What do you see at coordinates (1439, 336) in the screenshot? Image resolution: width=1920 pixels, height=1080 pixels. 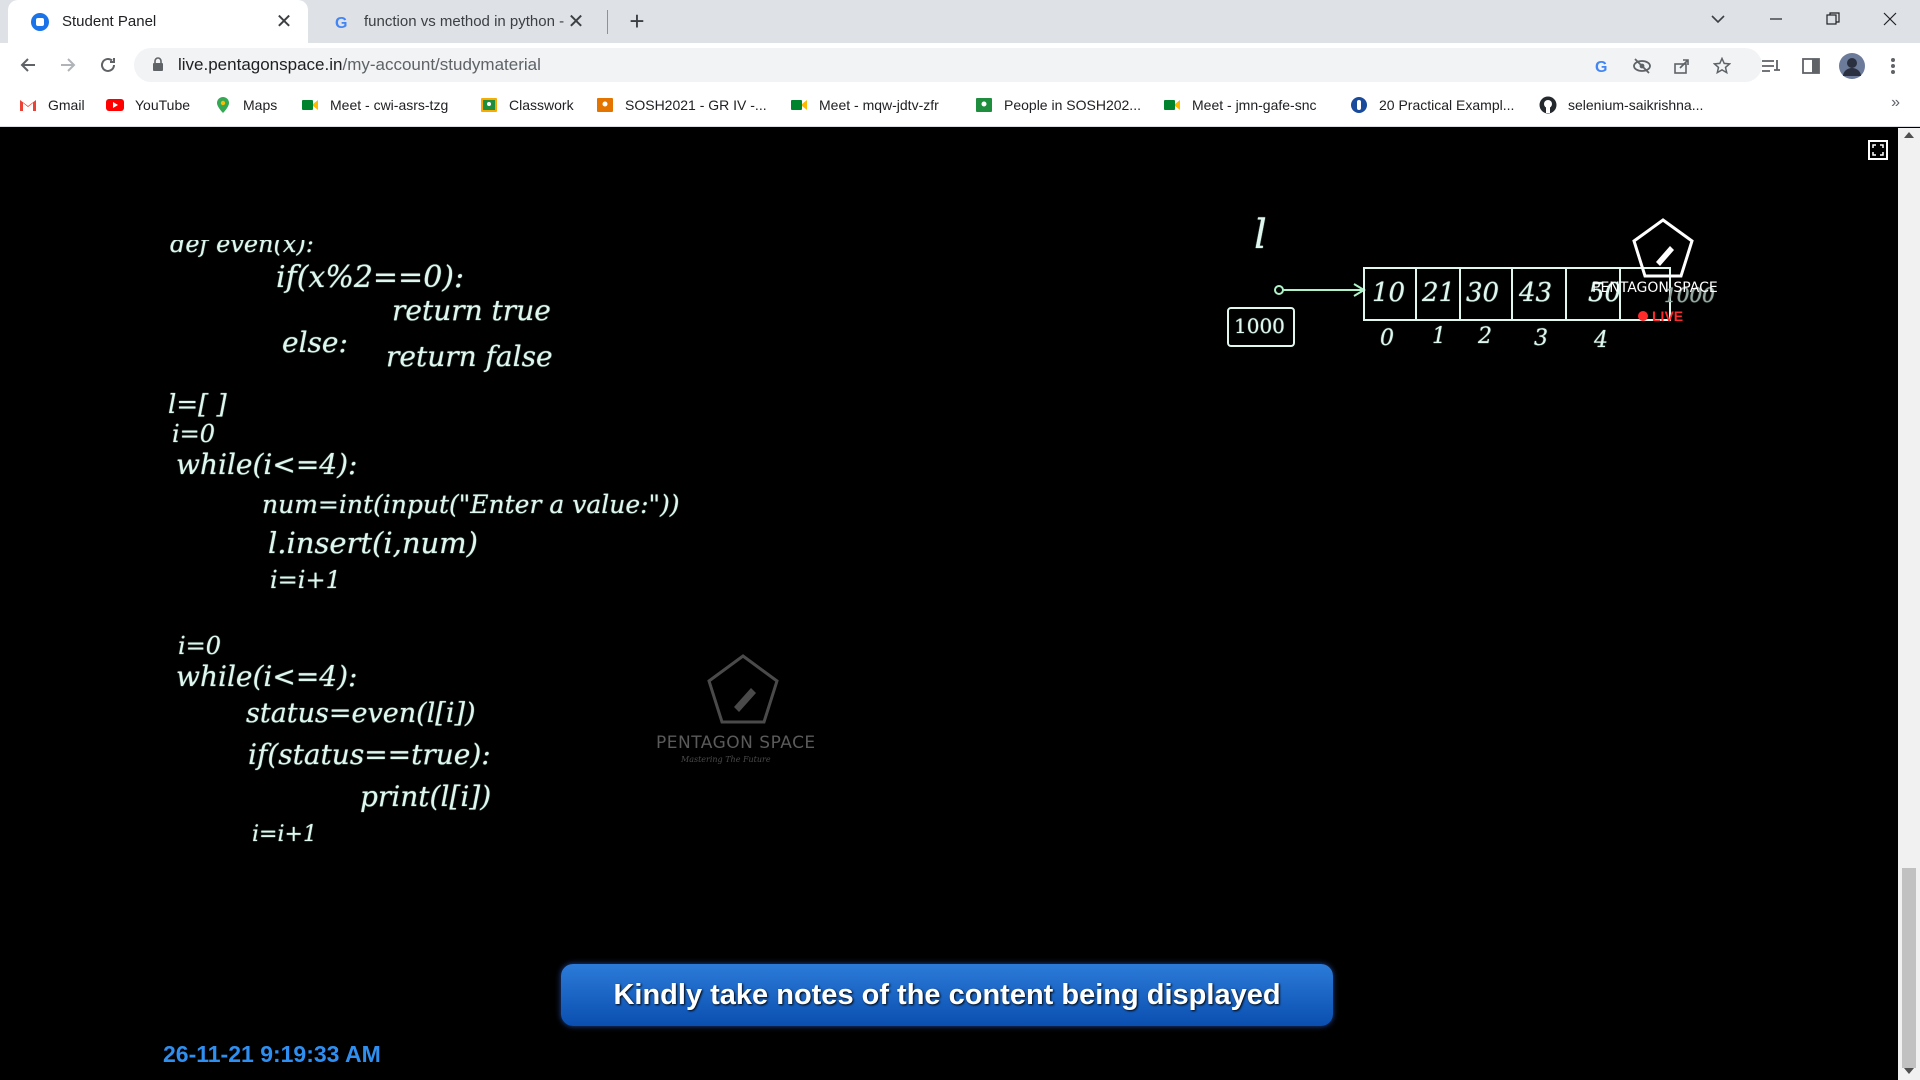 I see `diagram-index: 1` at bounding box center [1439, 336].